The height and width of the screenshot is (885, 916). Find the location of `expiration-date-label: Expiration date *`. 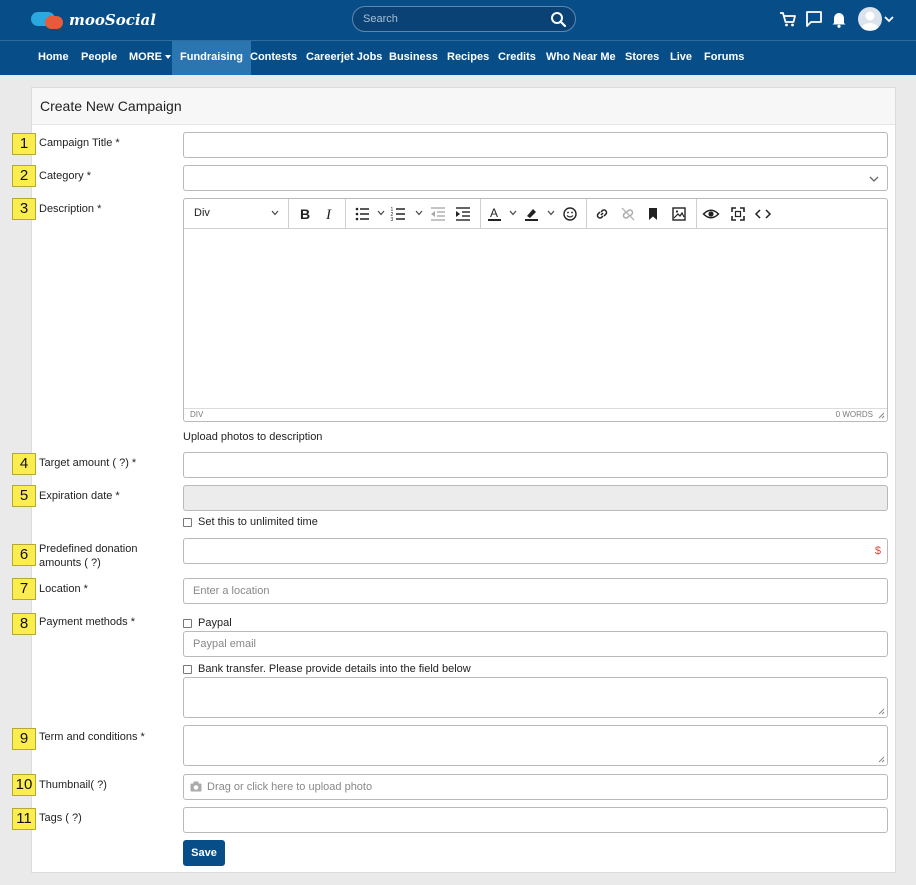

expiration-date-label: Expiration date * is located at coordinates (79, 496).